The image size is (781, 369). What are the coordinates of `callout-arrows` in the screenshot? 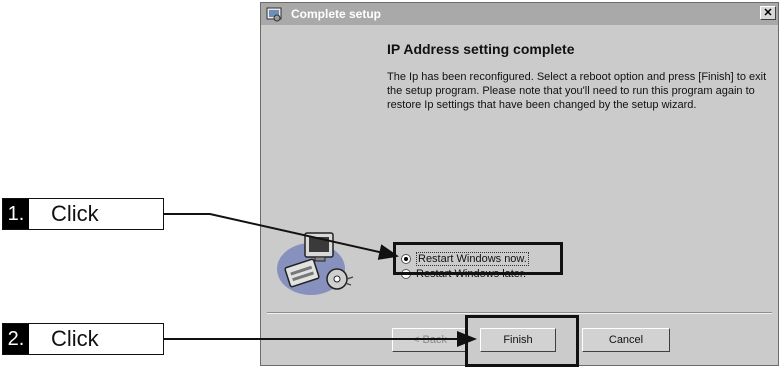 It's located at (320, 280).